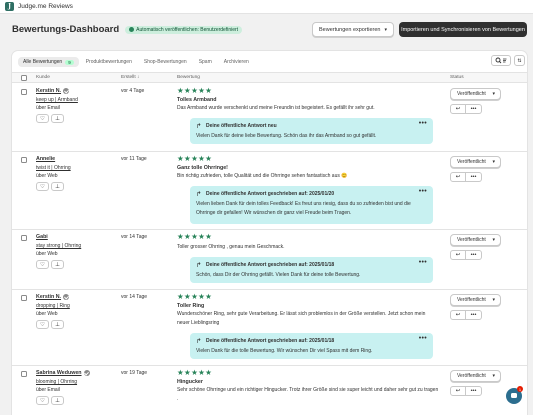 The height and width of the screenshot is (415, 533). I want to click on created-date: vor 4 Tage, so click(133, 91).